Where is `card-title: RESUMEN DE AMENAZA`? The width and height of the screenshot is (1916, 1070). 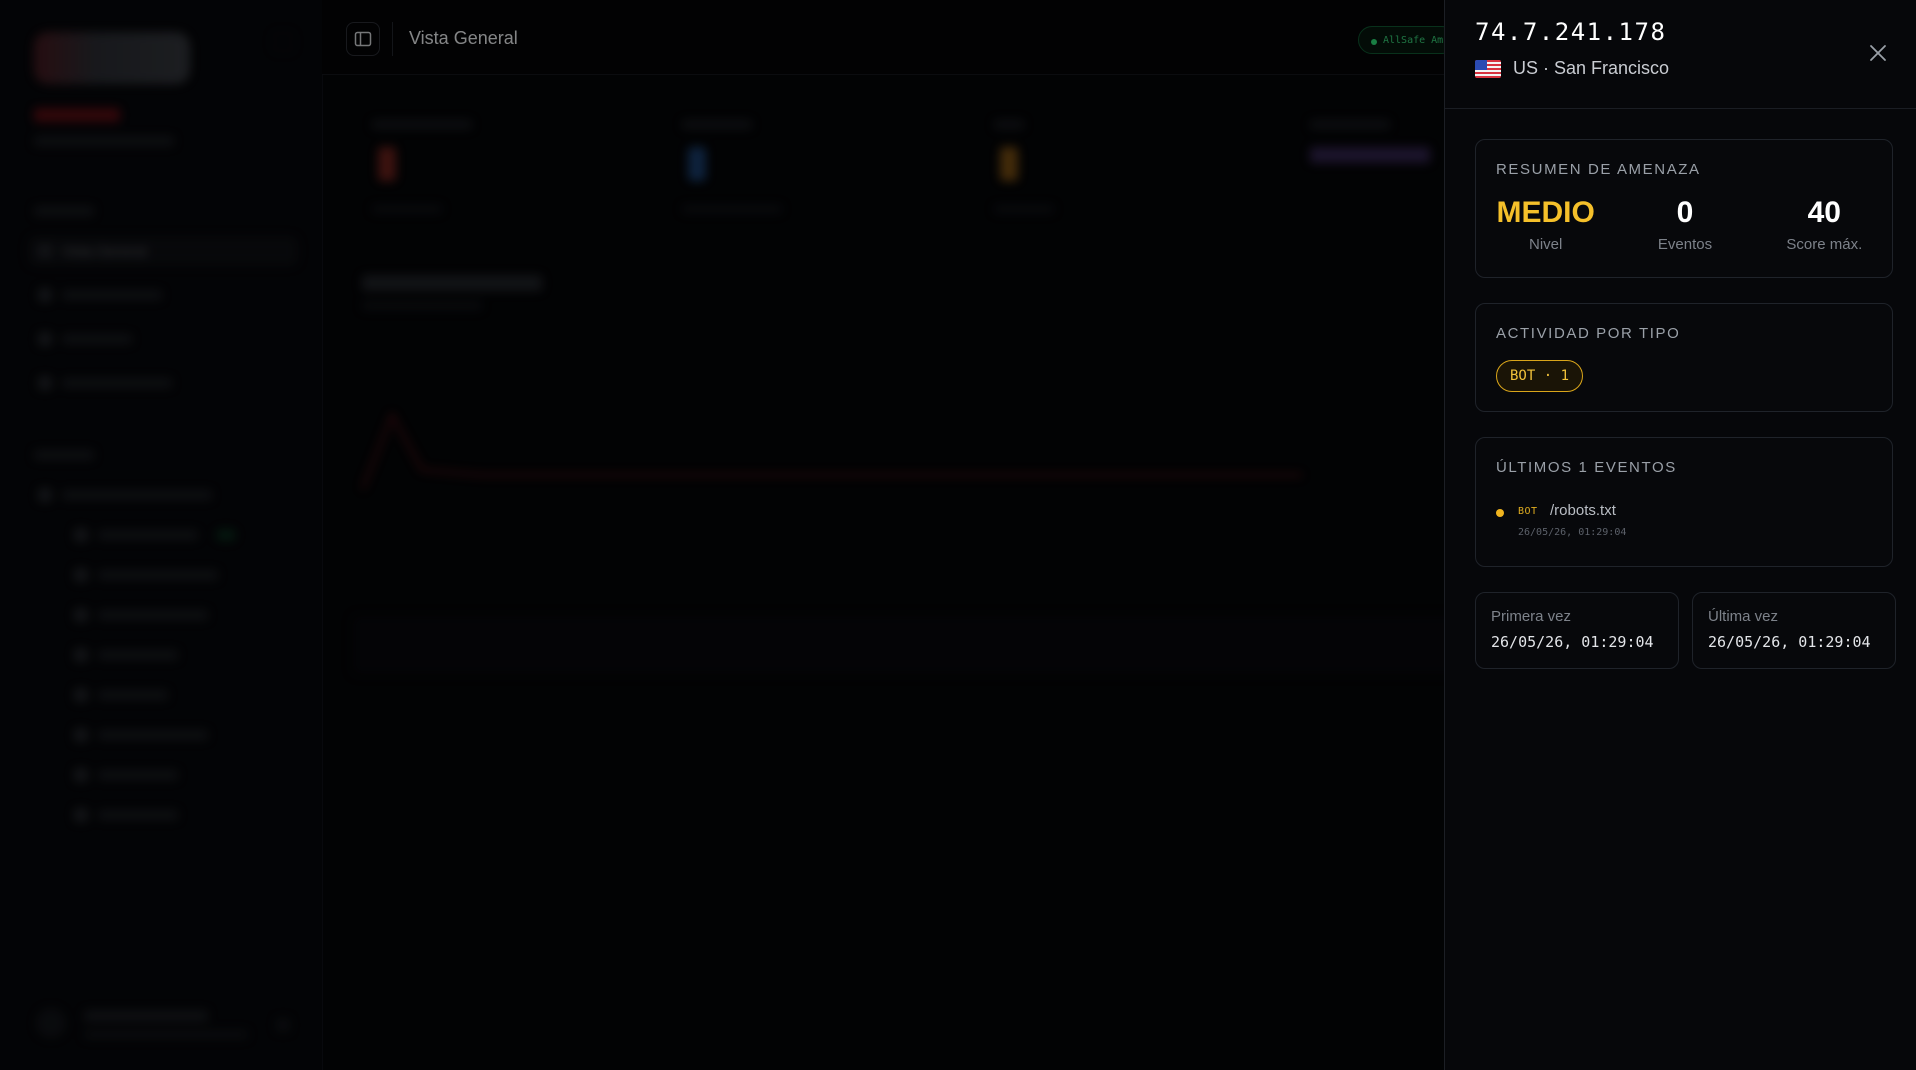 card-title: RESUMEN DE AMENAZA is located at coordinates (1598, 169).